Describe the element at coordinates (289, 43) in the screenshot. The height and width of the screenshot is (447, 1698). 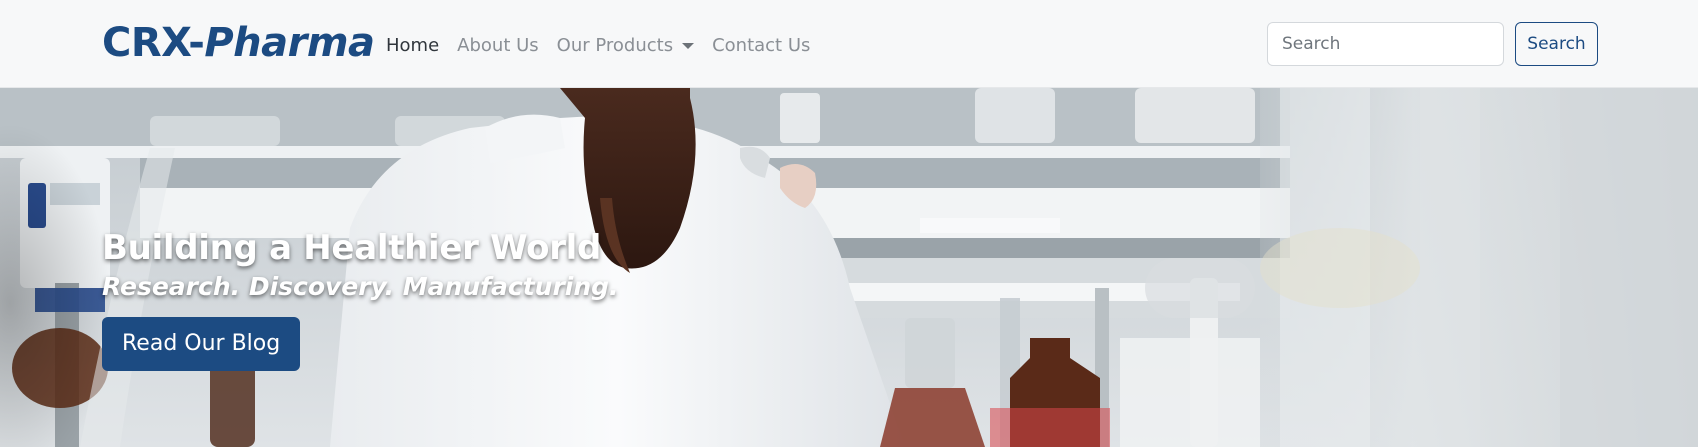
I see `brand-name-suffix: Pharma` at that location.